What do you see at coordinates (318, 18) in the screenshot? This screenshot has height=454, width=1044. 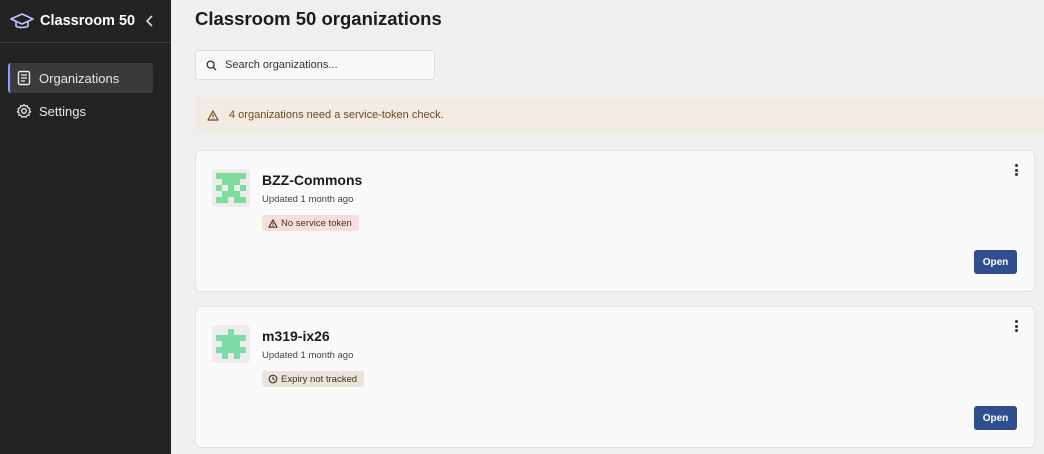 I see `page-title: Classroom 50 organizations` at bounding box center [318, 18].